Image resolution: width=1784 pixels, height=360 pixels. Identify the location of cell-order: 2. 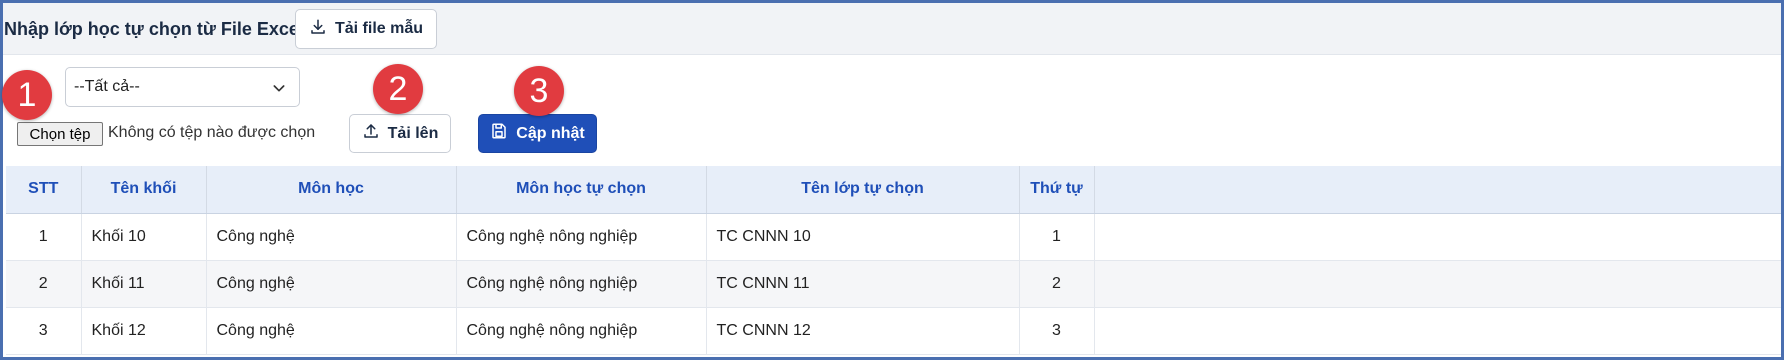
(1057, 283).